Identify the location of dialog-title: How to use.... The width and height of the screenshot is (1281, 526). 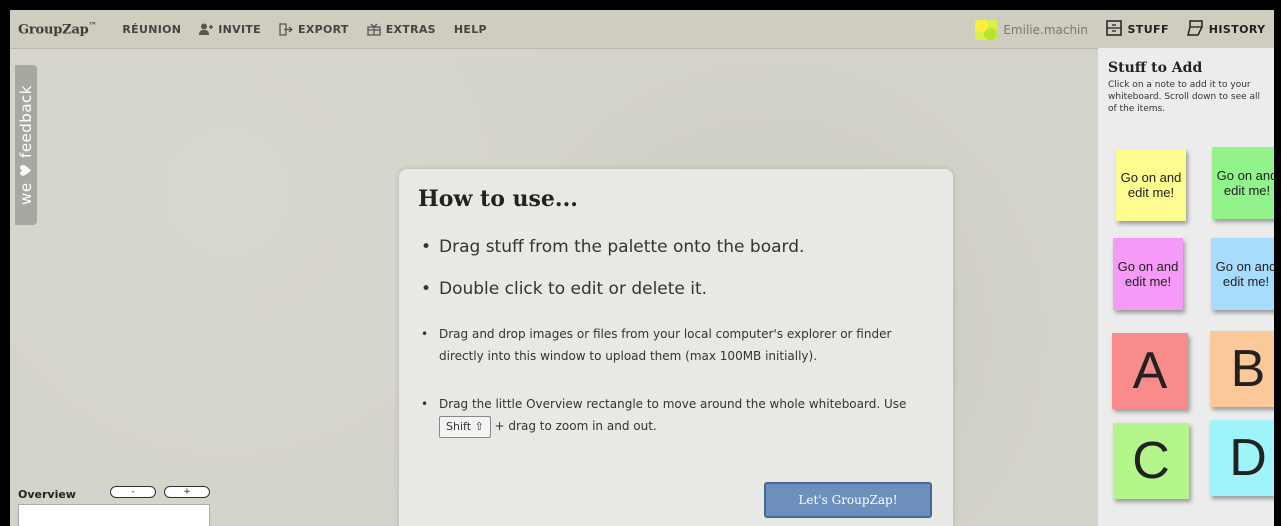
(498, 199).